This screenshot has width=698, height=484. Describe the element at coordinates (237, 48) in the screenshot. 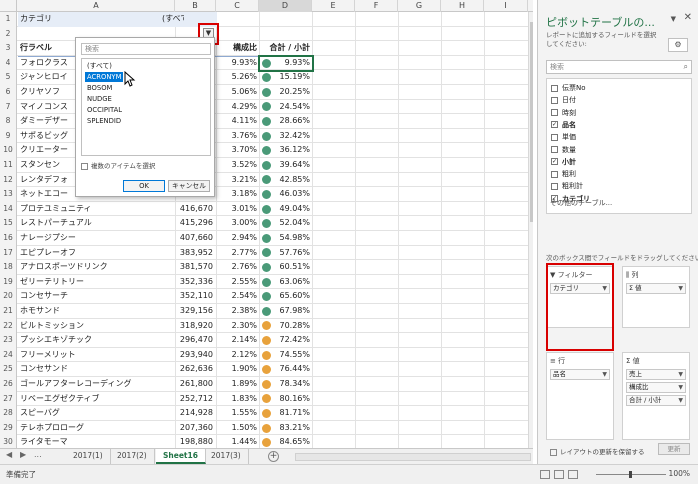

I see `ratio-header: 構成比` at that location.